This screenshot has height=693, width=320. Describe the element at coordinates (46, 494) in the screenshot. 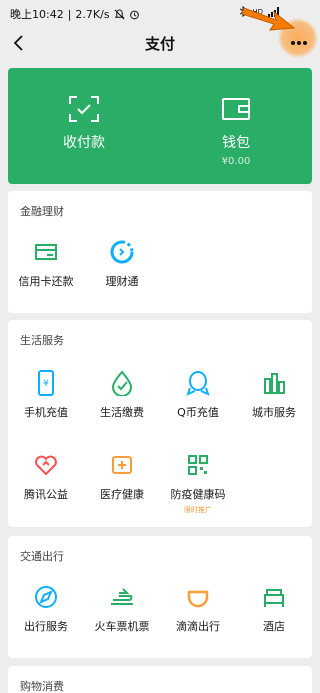

I see `item-label: 腾讯公益` at that location.